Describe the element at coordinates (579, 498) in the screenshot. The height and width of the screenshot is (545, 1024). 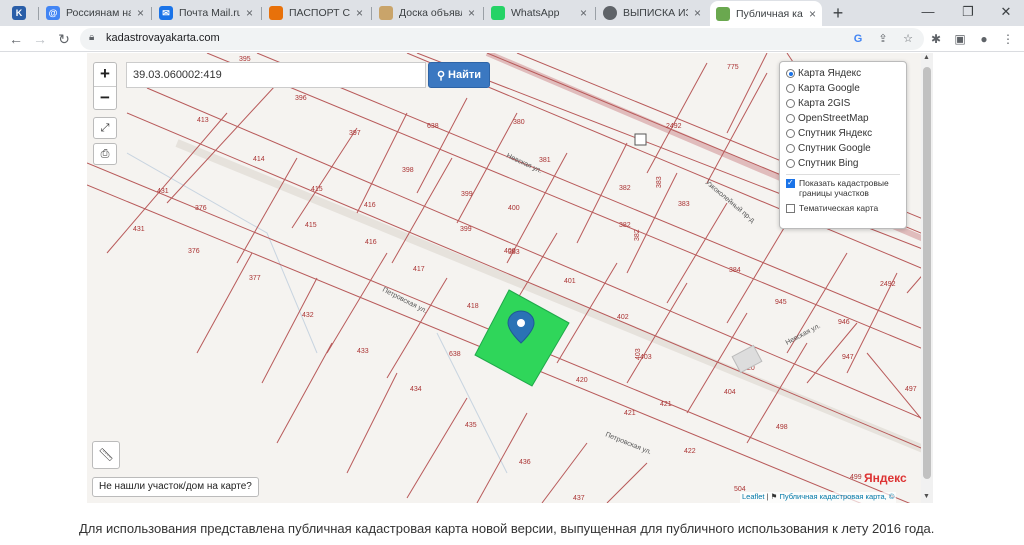
I see `parcel-label: 437` at that location.